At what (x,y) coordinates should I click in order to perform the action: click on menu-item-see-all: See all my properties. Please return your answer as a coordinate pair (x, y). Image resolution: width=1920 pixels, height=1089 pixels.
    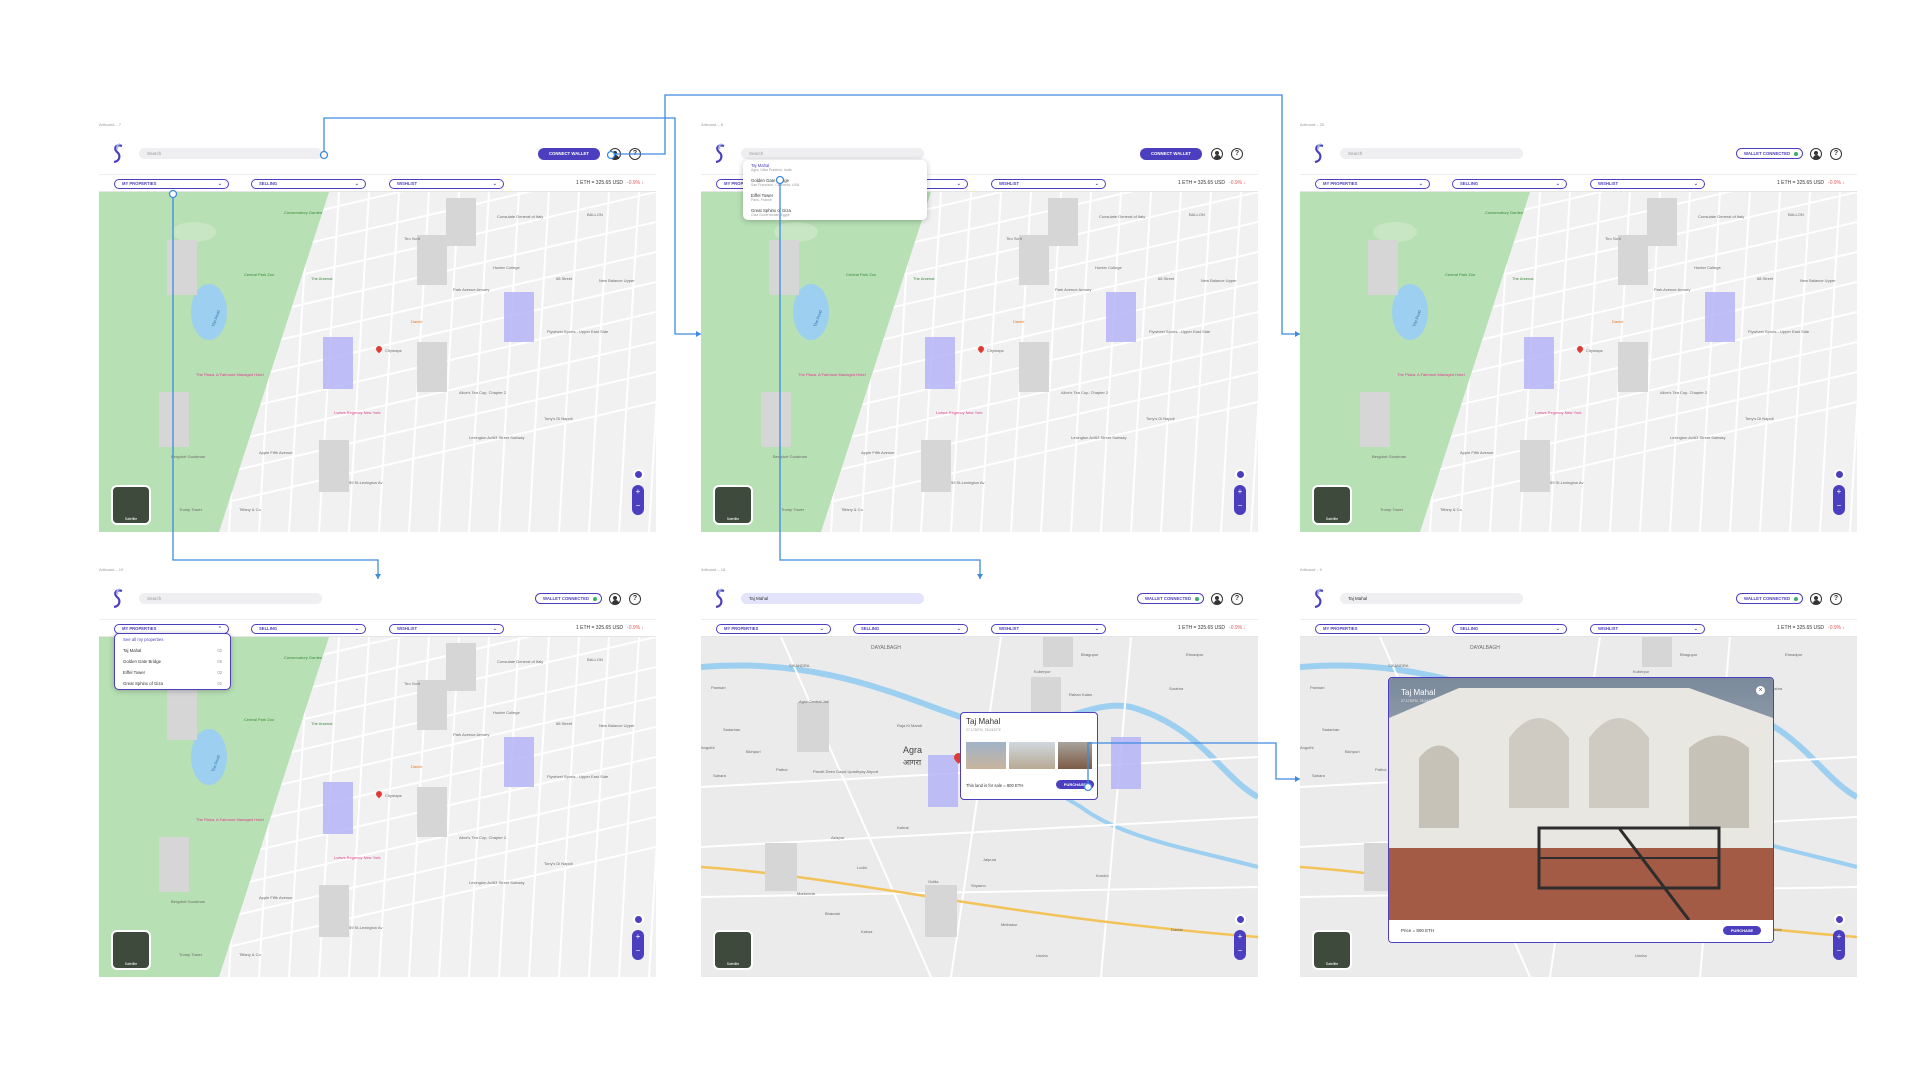
    Looking at the image, I should click on (172, 639).